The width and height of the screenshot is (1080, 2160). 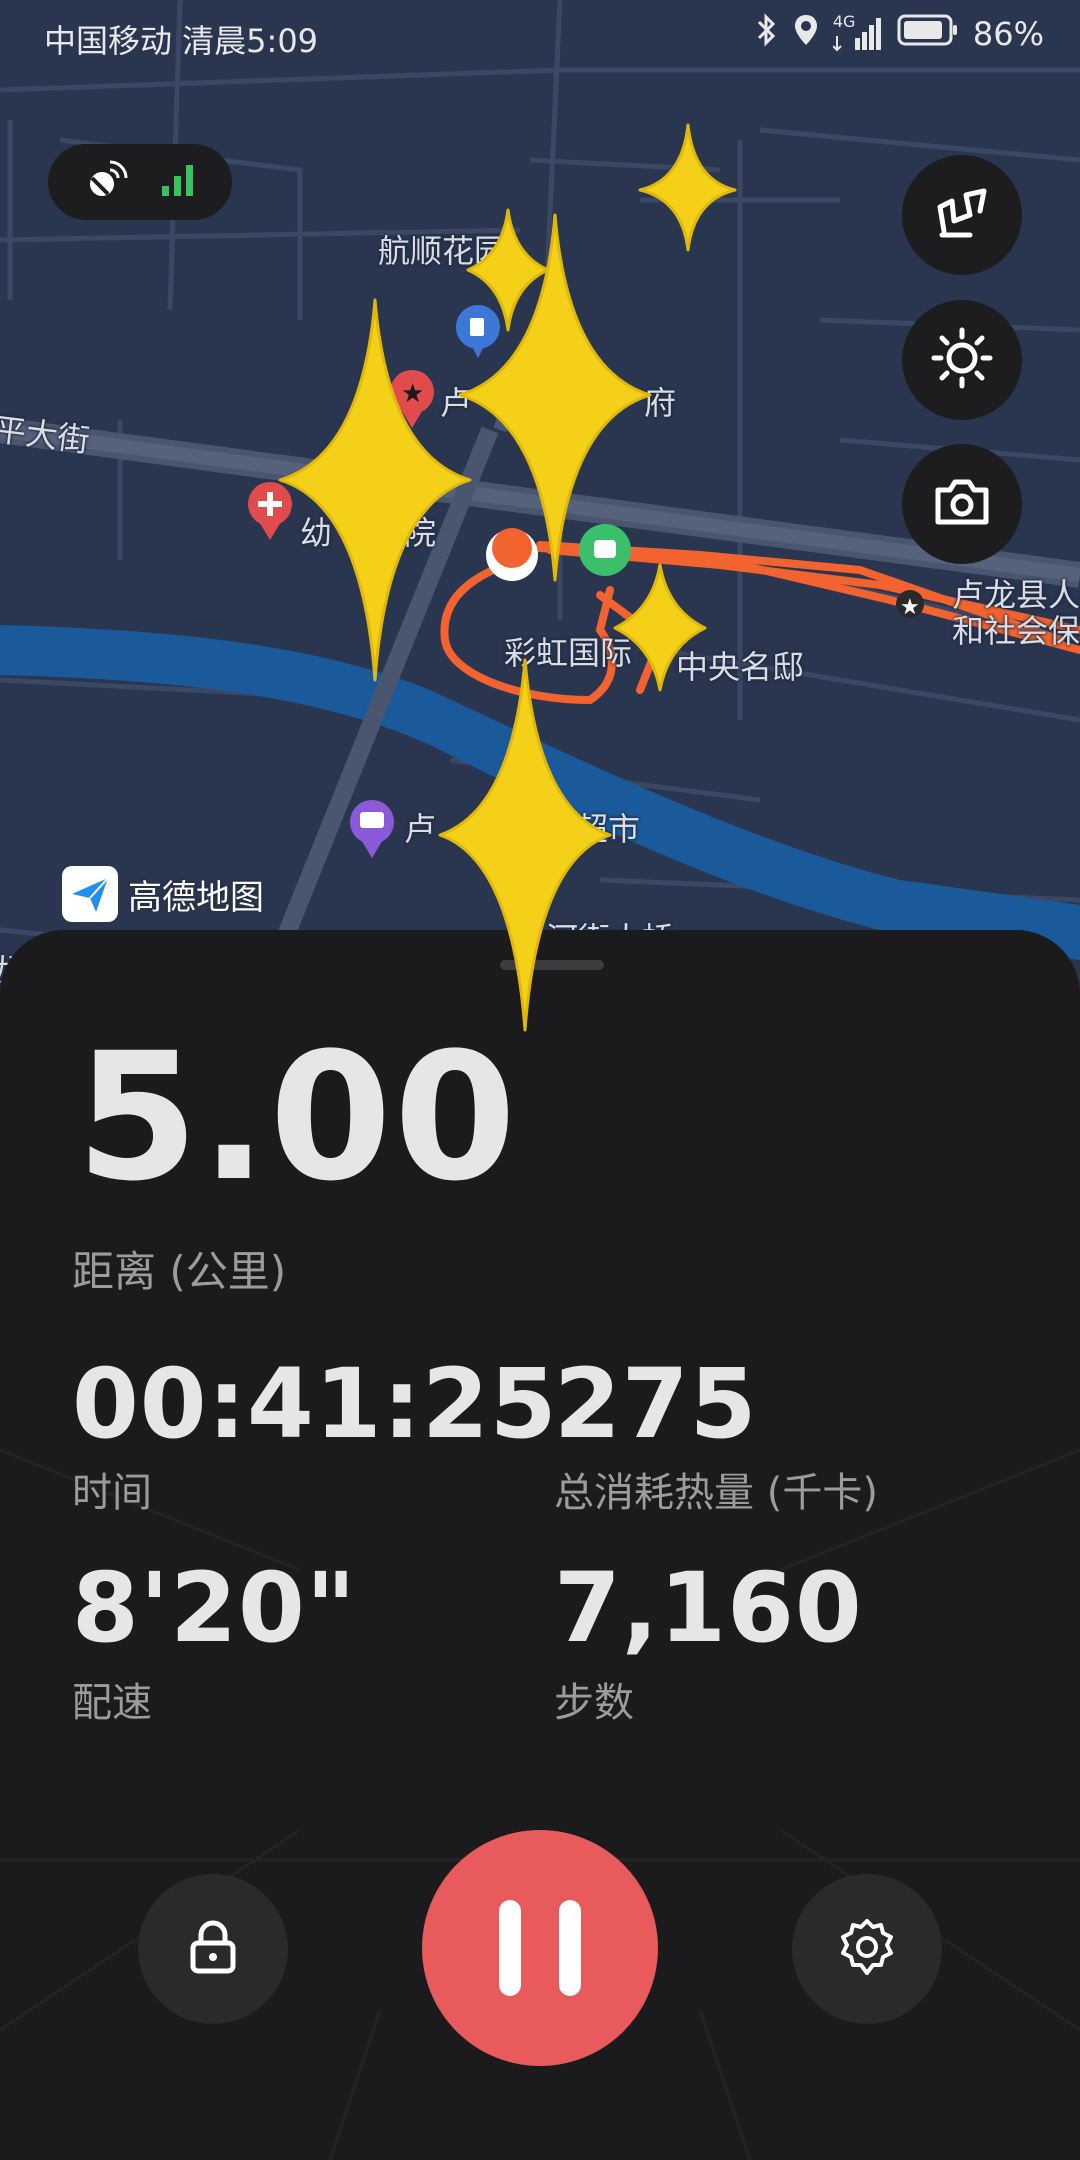 What do you see at coordinates (660, 401) in the screenshot?
I see `map-label-mansion-suffix: 府` at bounding box center [660, 401].